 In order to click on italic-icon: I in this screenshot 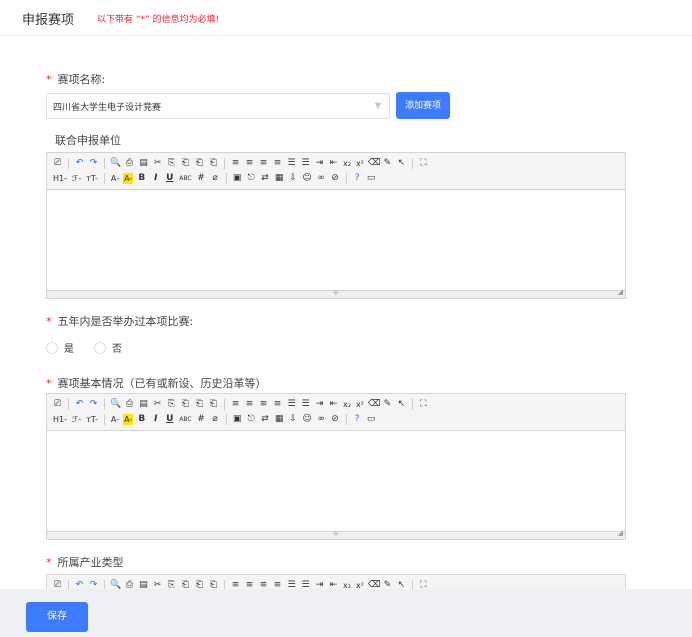, I will do `click(155, 419)`.